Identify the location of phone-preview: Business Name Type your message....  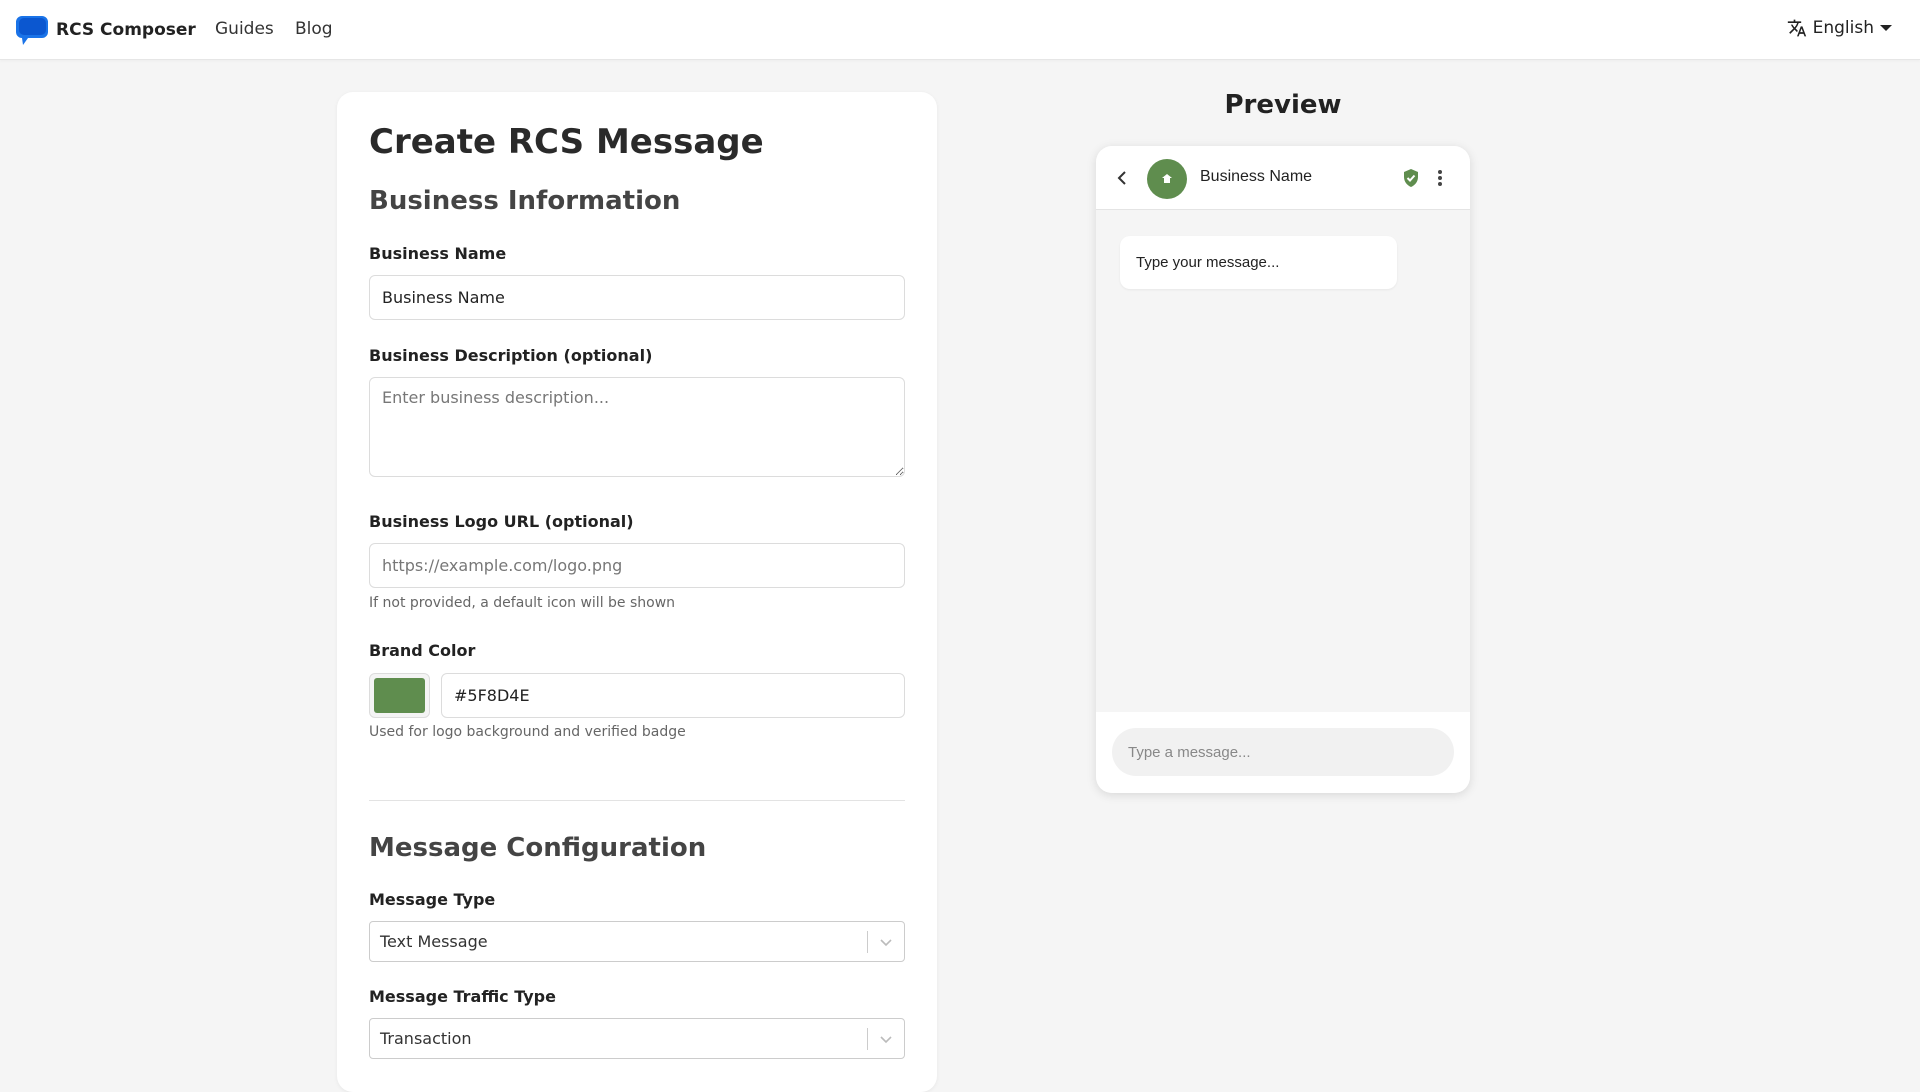
(1283, 469).